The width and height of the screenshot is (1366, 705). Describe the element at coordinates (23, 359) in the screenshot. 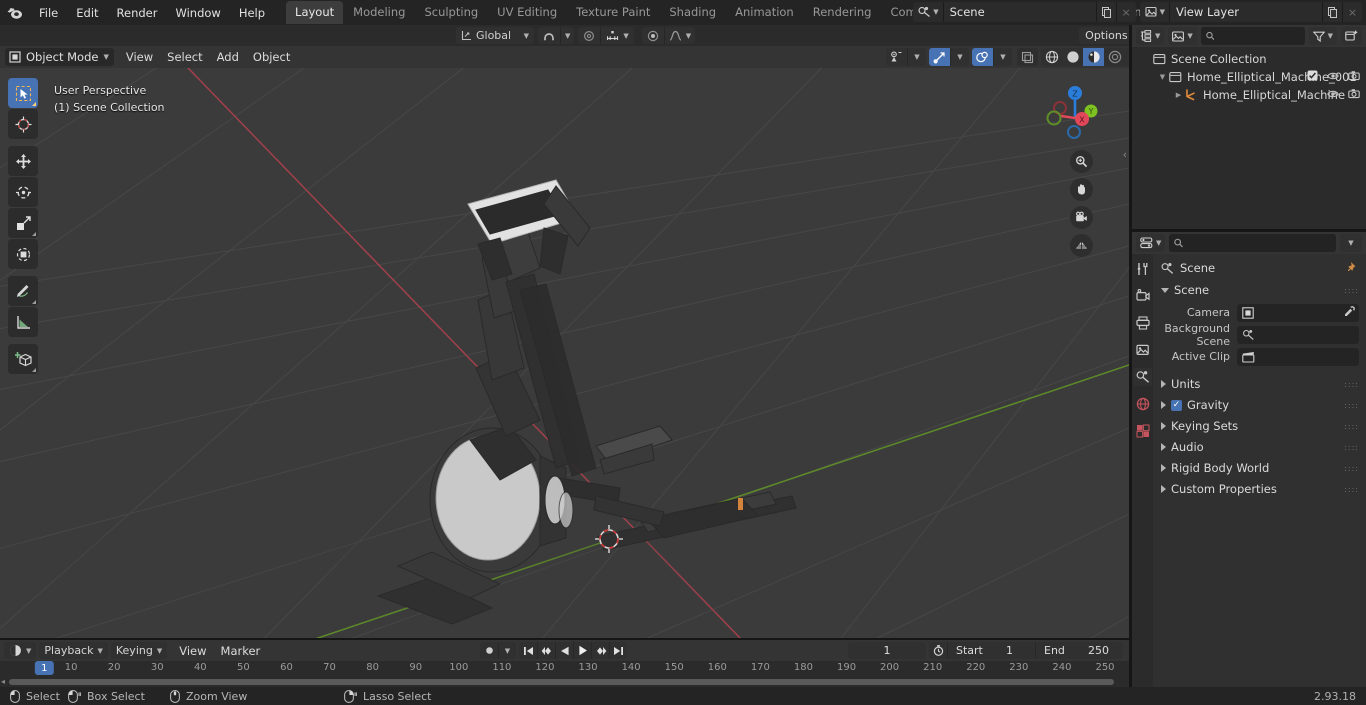

I see `add-cube-tool` at that location.